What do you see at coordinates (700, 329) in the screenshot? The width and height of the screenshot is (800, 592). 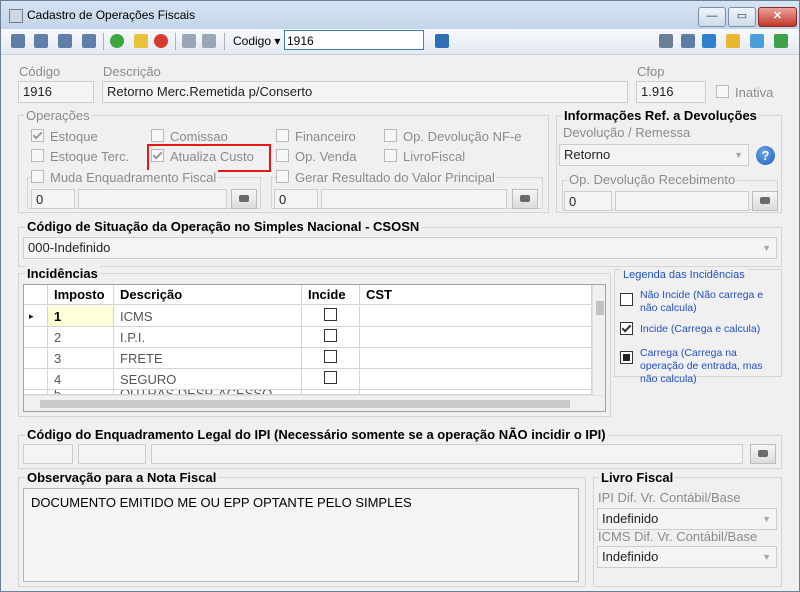 I see `legenda-incide: Incide (Carrega e calcula)` at bounding box center [700, 329].